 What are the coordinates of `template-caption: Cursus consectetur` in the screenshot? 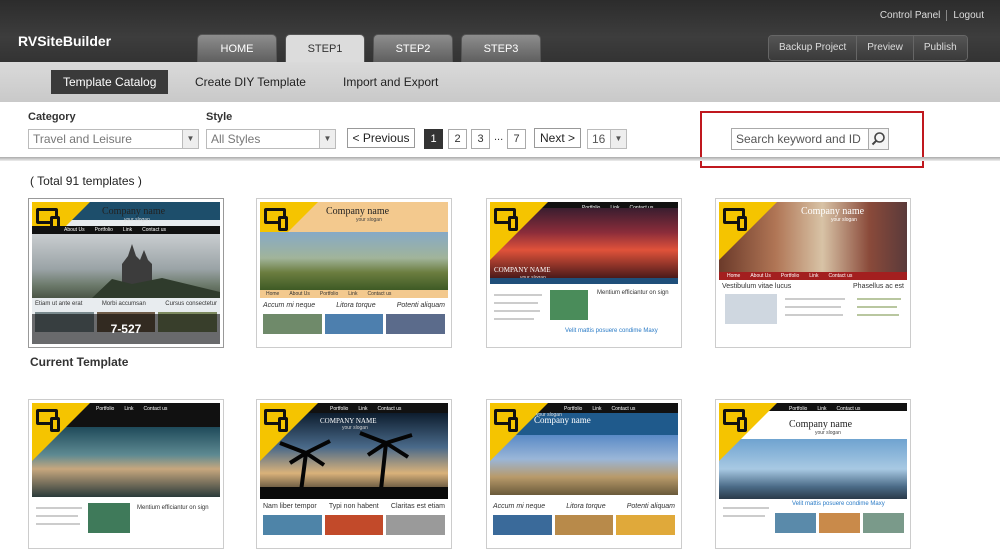 It's located at (191, 304).